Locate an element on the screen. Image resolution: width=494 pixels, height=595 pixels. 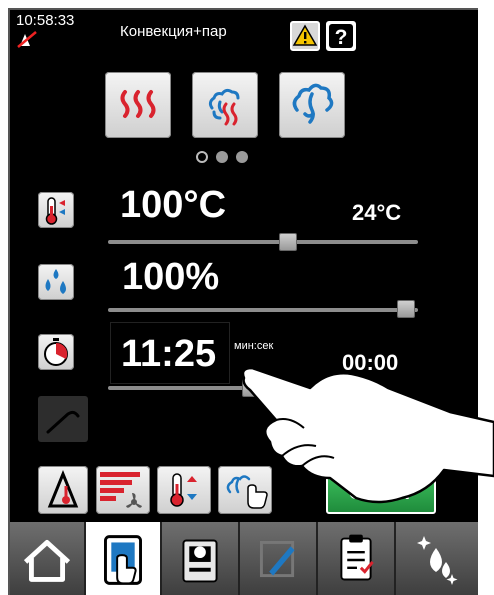
timer-display-box: 11:25 is located at coordinates (170, 353).